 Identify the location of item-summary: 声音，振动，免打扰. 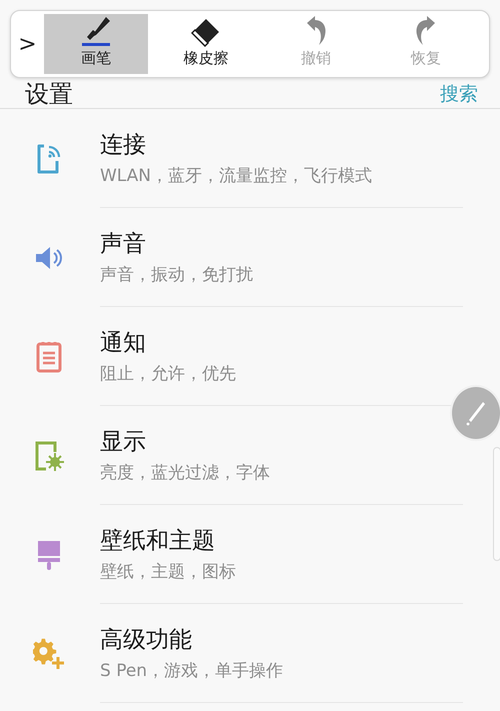
(177, 275).